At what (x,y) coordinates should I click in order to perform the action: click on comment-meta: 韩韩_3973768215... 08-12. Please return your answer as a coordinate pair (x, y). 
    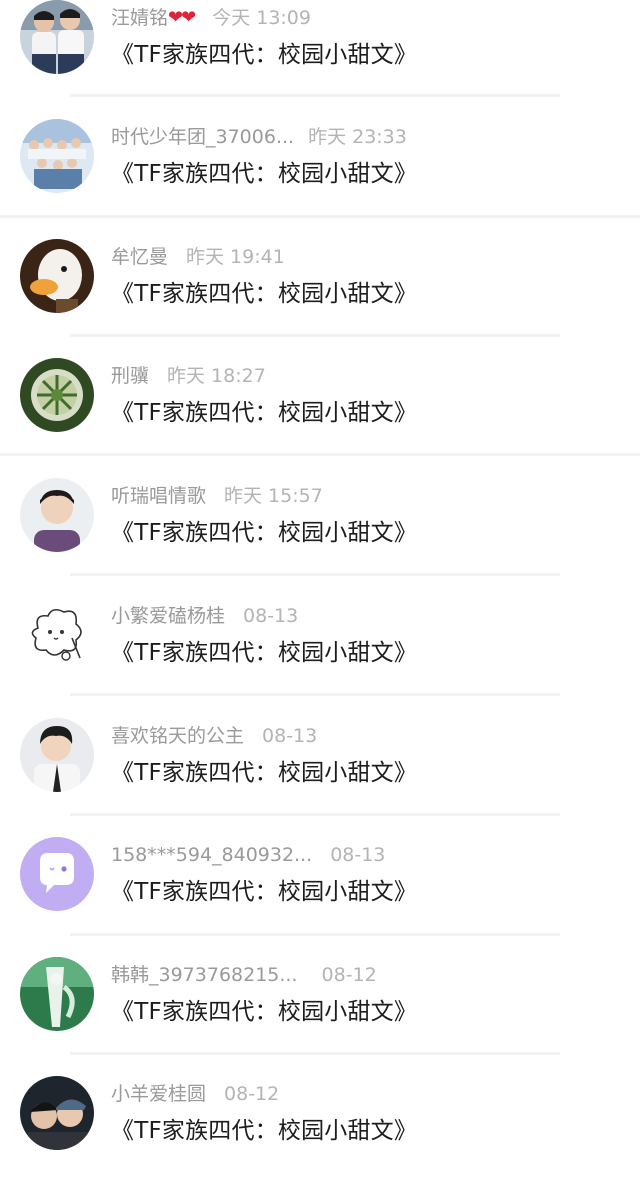
    Looking at the image, I should click on (244, 975).